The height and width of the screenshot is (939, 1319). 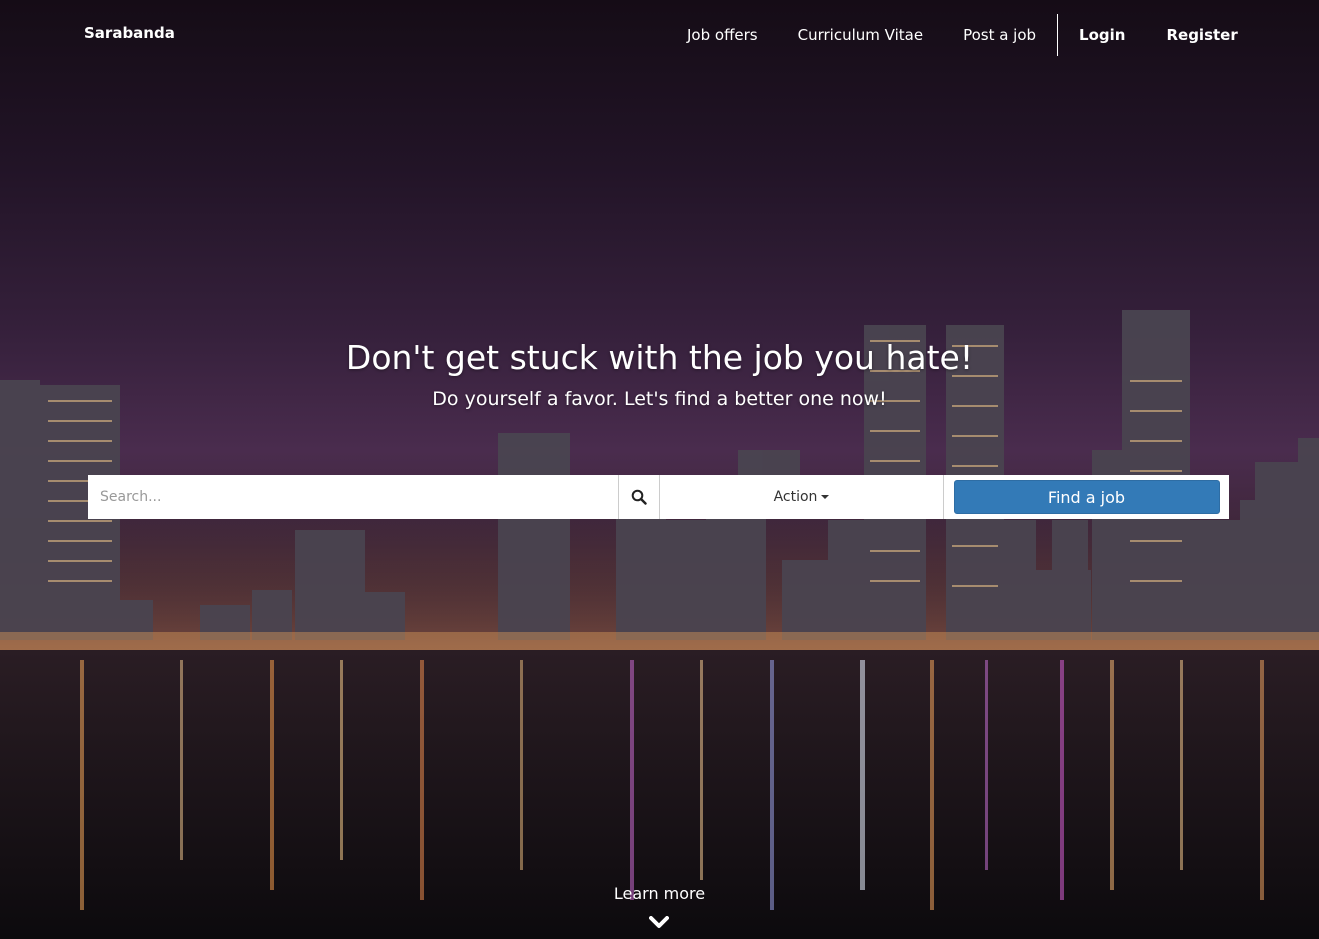 What do you see at coordinates (659, 893) in the screenshot?
I see `learn-more-link: Learn more` at bounding box center [659, 893].